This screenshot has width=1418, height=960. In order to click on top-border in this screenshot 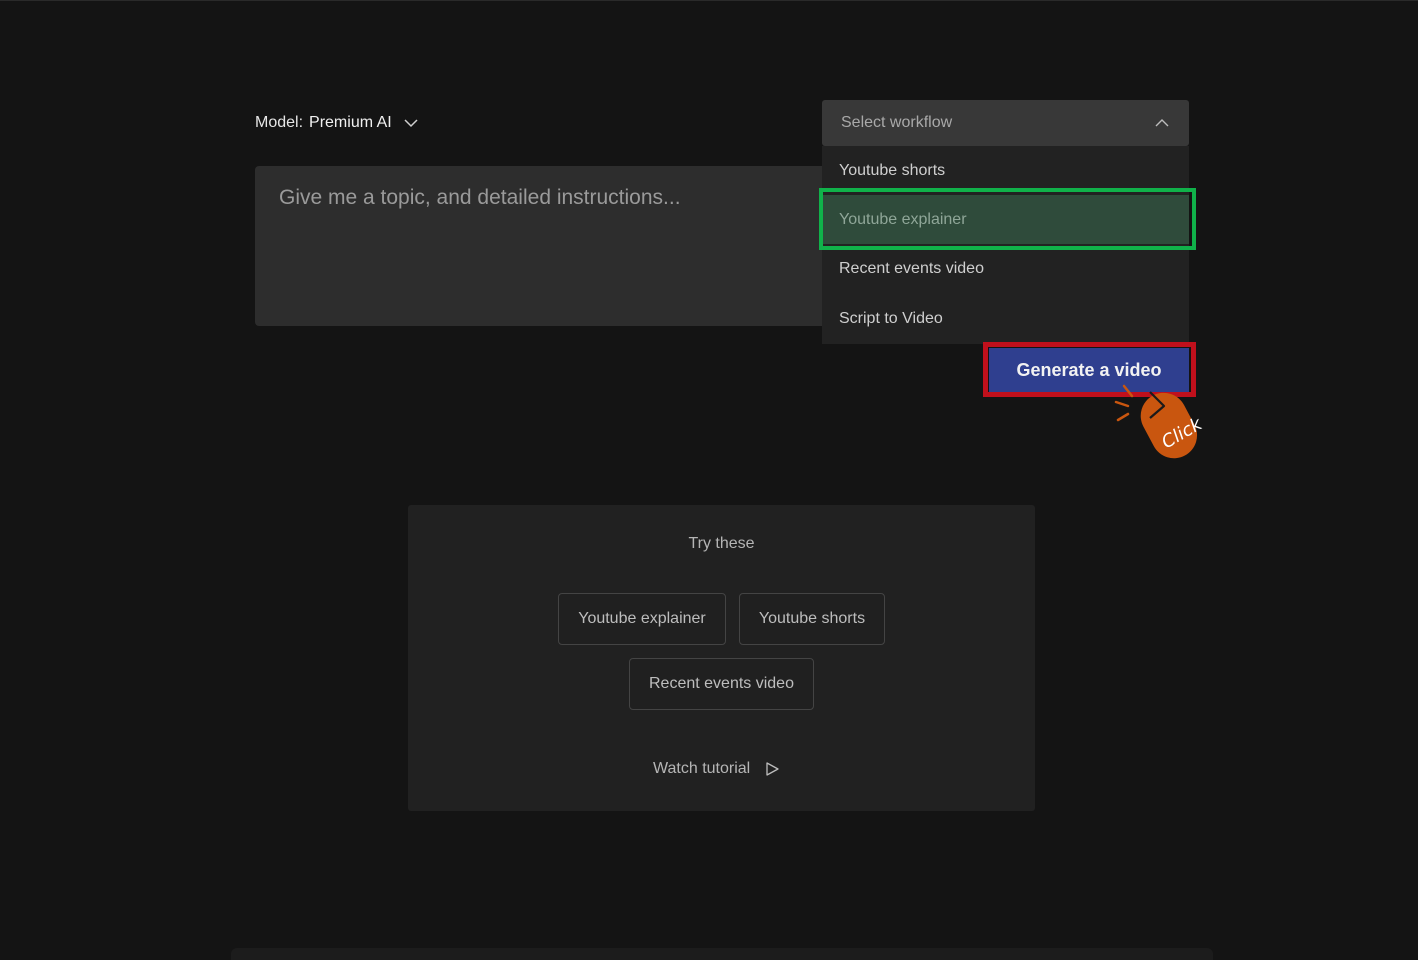, I will do `click(709, 0)`.